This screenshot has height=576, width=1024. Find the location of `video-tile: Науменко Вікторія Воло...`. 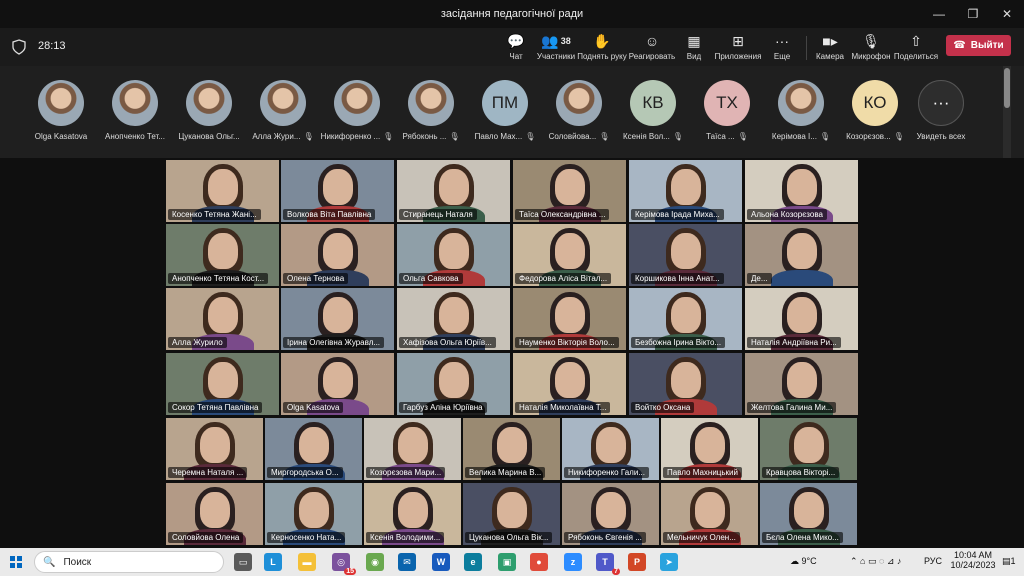

video-tile: Науменко Вікторія Воло... is located at coordinates (569, 319).